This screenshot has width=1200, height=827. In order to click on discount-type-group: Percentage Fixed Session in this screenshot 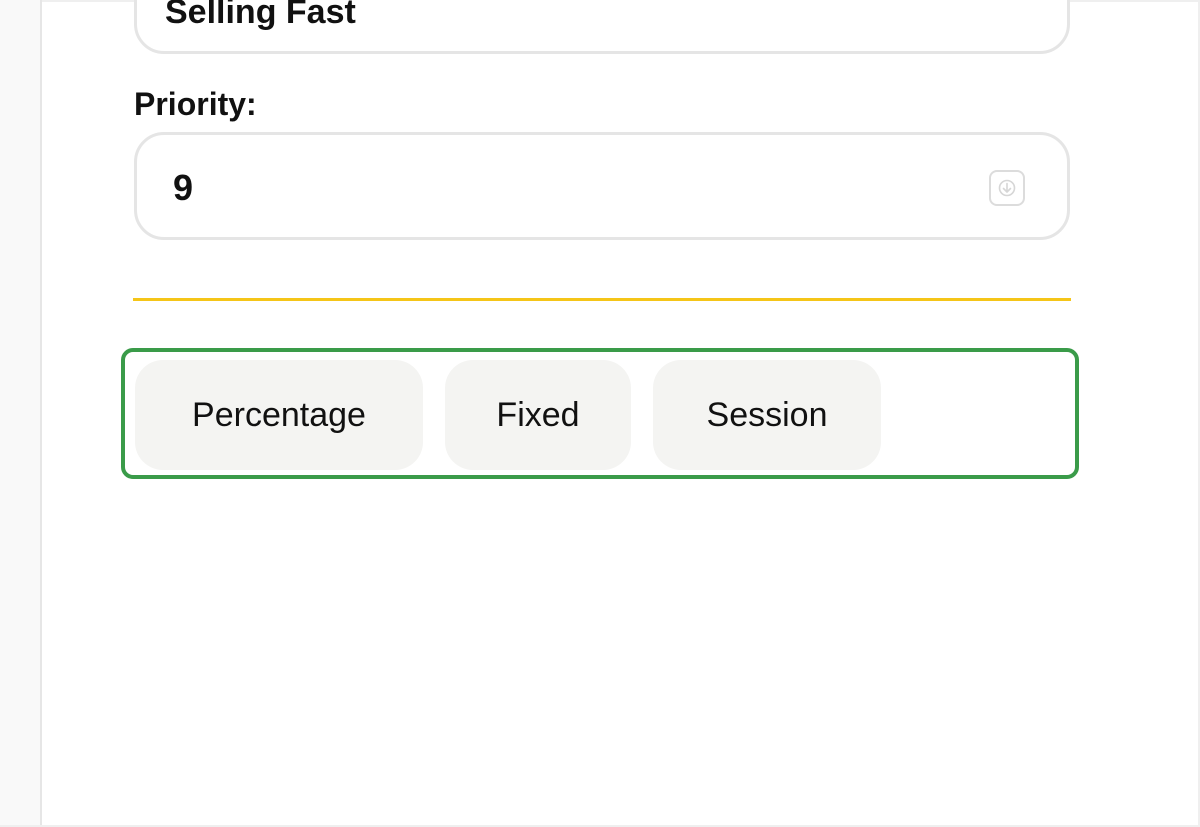, I will do `click(600, 413)`.